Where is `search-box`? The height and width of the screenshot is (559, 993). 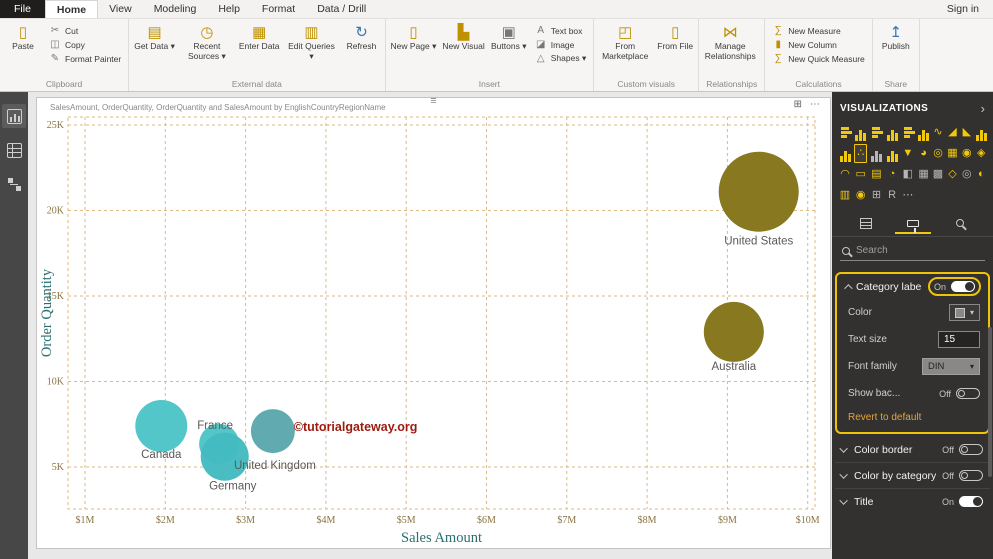
search-box is located at coordinates (912, 251).